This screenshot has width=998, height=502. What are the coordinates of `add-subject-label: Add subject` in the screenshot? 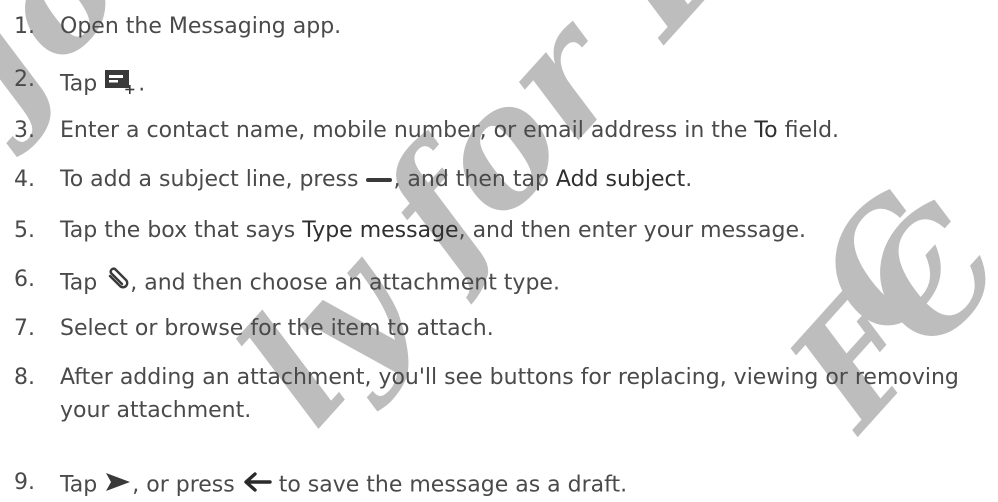 It's located at (620, 179).